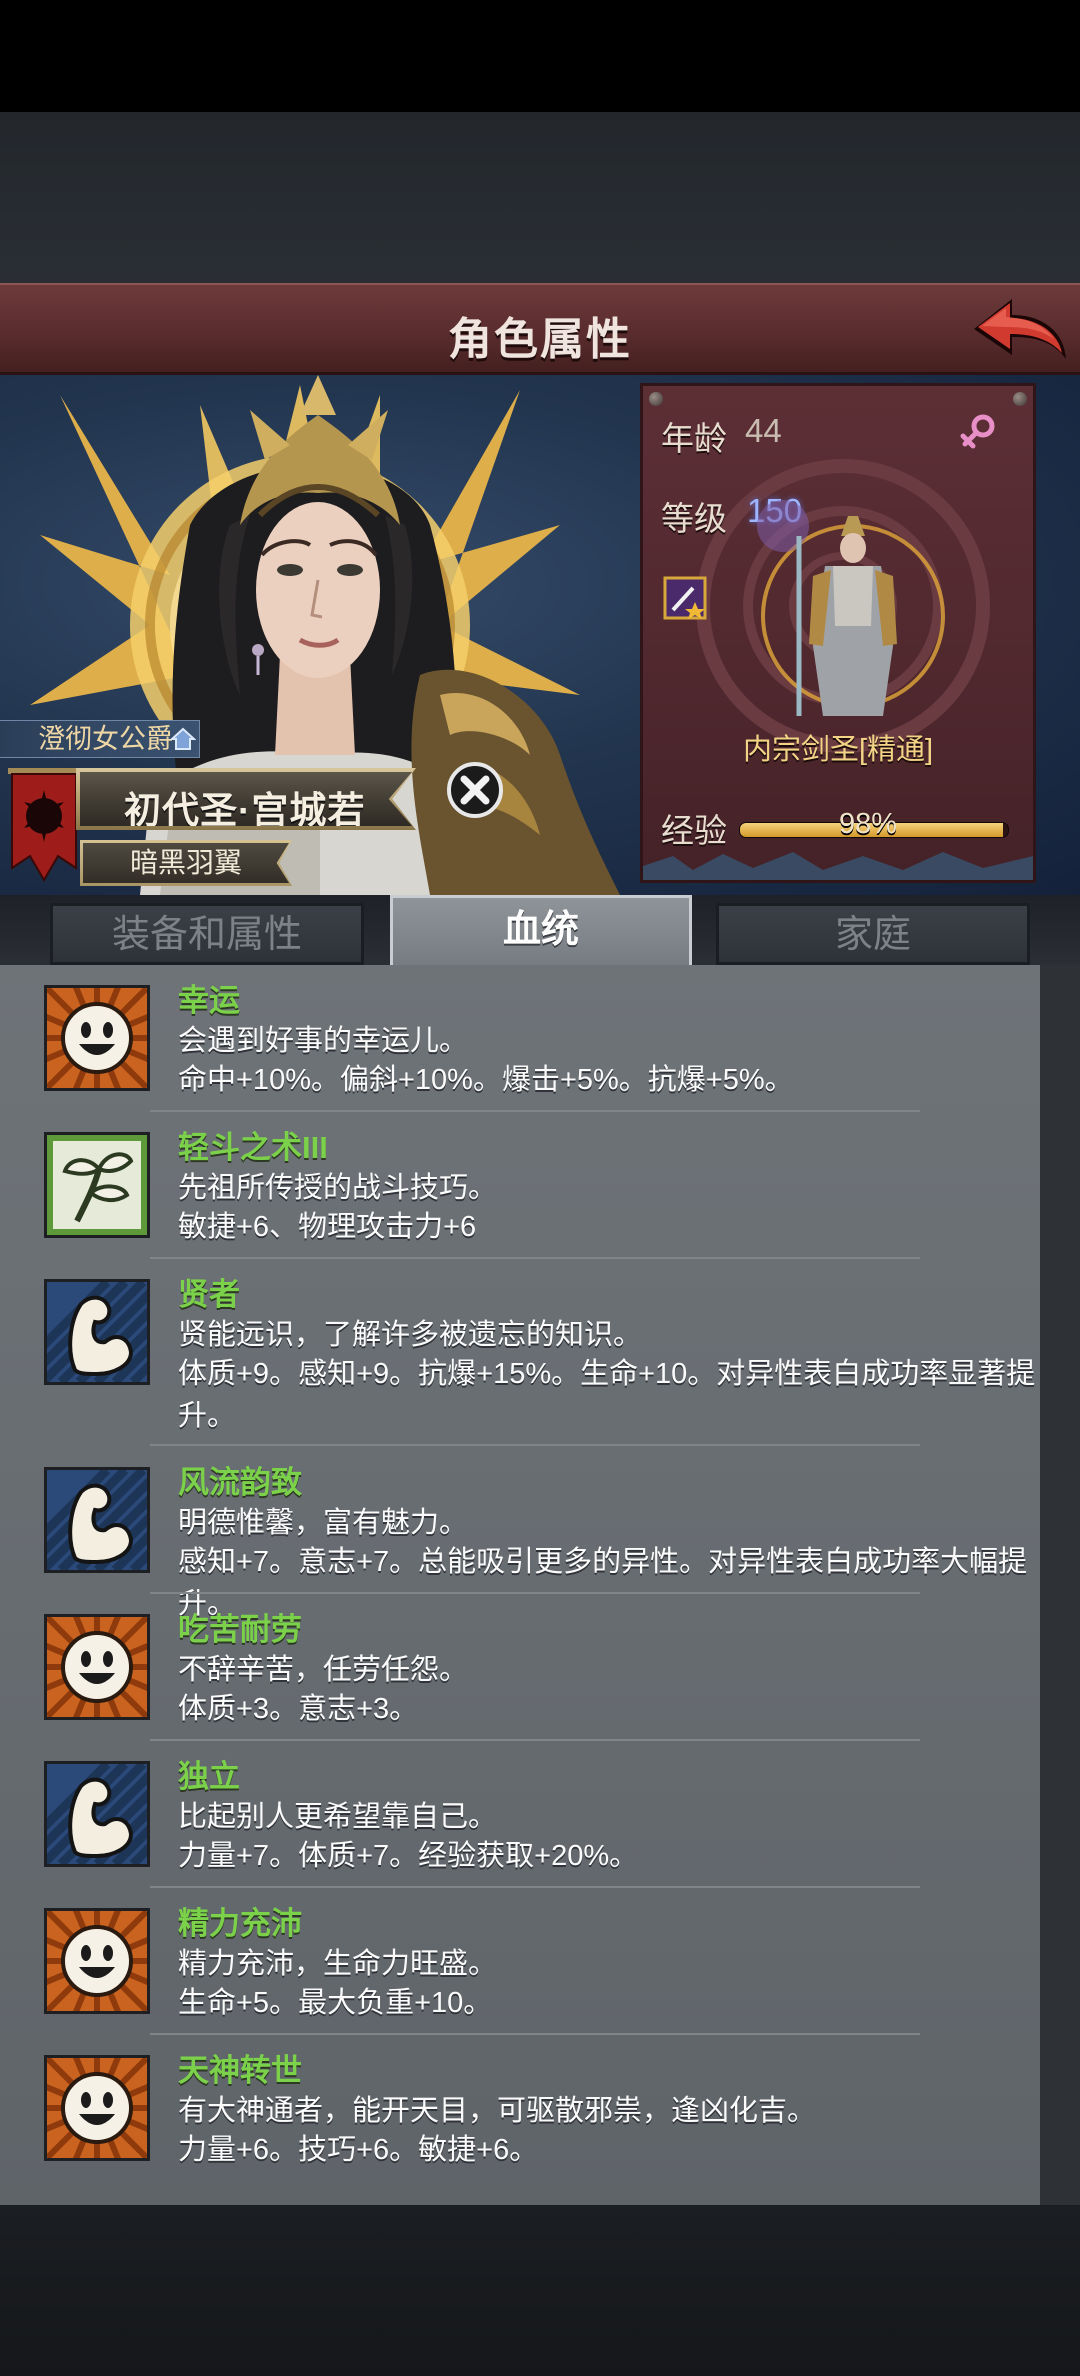 Image resolution: width=1080 pixels, height=2376 pixels. What do you see at coordinates (685, 598) in the screenshot?
I see `skill-rank-icon` at bounding box center [685, 598].